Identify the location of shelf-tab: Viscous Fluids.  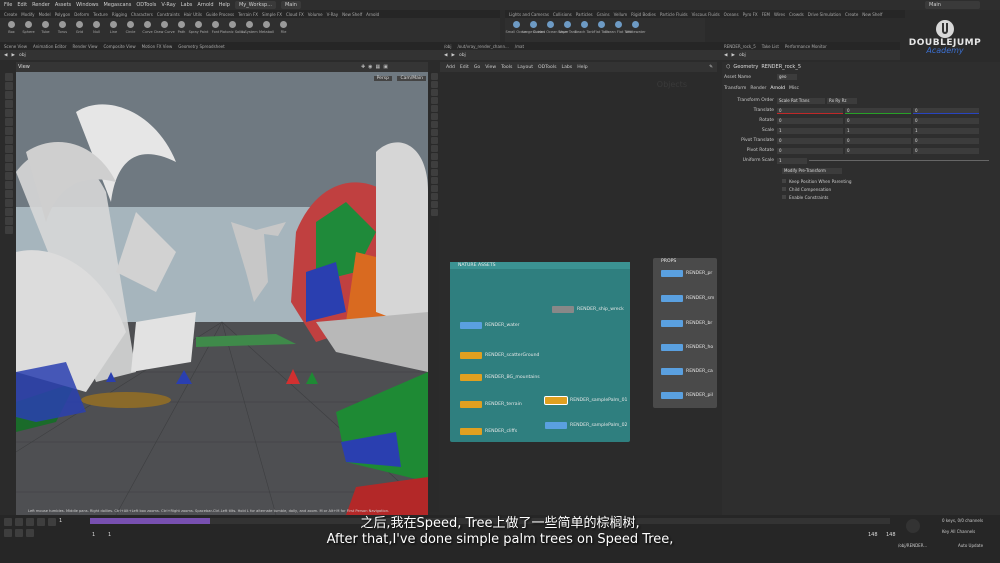
(706, 14).